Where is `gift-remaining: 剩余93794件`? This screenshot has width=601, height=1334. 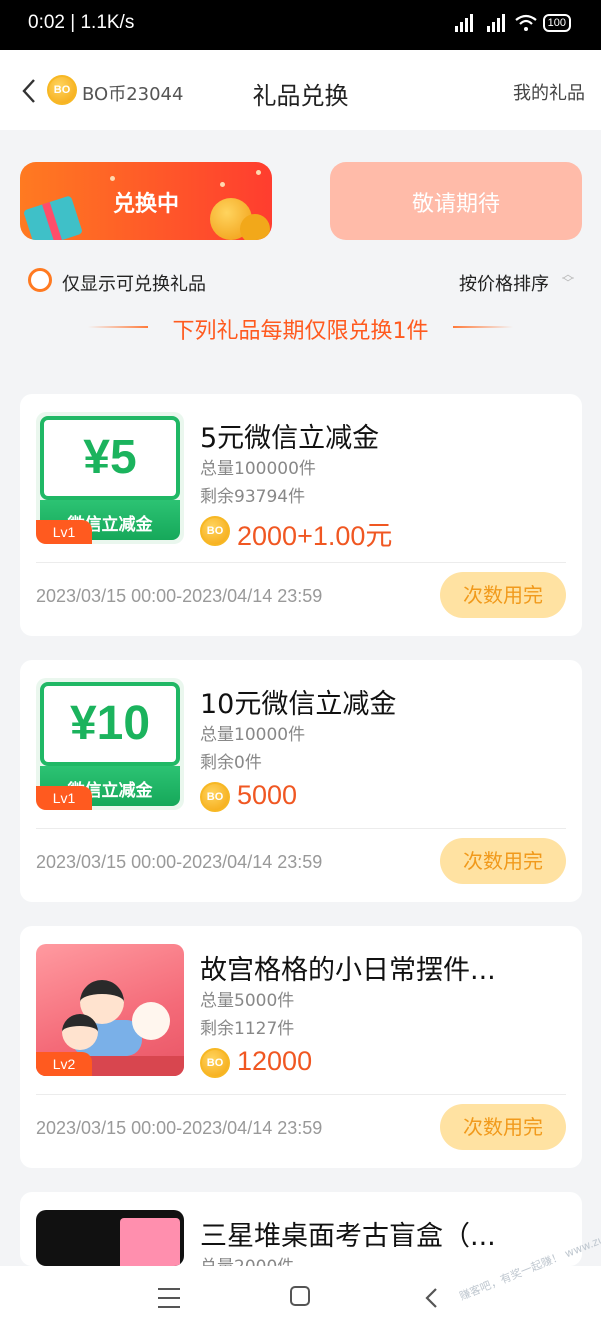 gift-remaining: 剩余93794件 is located at coordinates (253, 497).